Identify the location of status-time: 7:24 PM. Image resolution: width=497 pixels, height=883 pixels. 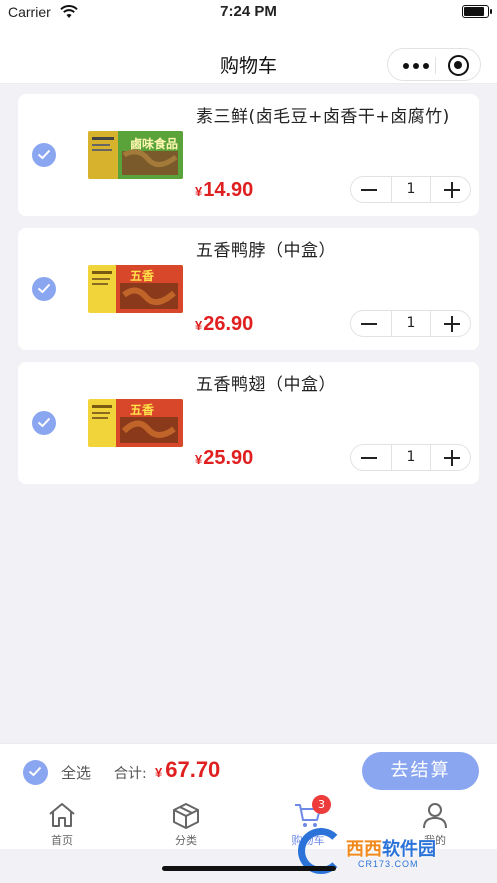
(248, 11).